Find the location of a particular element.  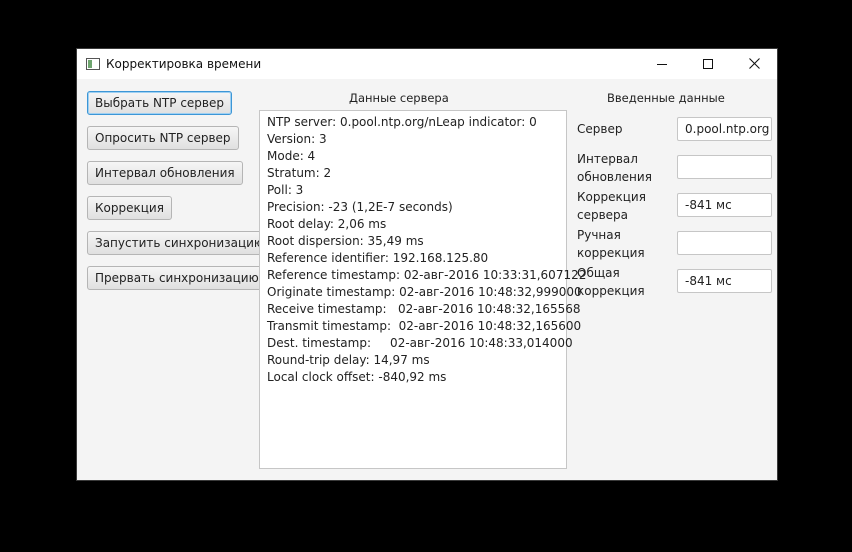

close-icon is located at coordinates (754, 63).